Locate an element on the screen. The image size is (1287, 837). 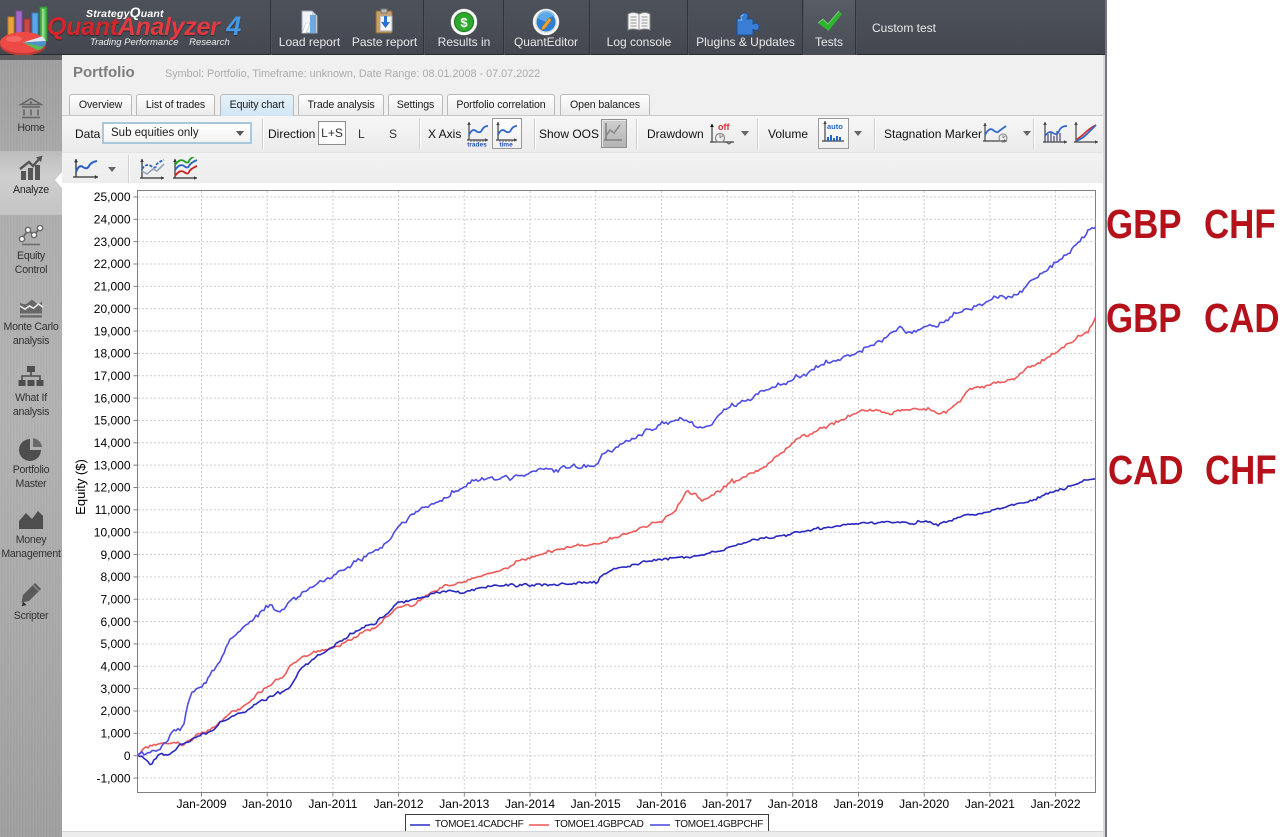
svg-text: Jan-2015 is located at coordinates (596, 804).